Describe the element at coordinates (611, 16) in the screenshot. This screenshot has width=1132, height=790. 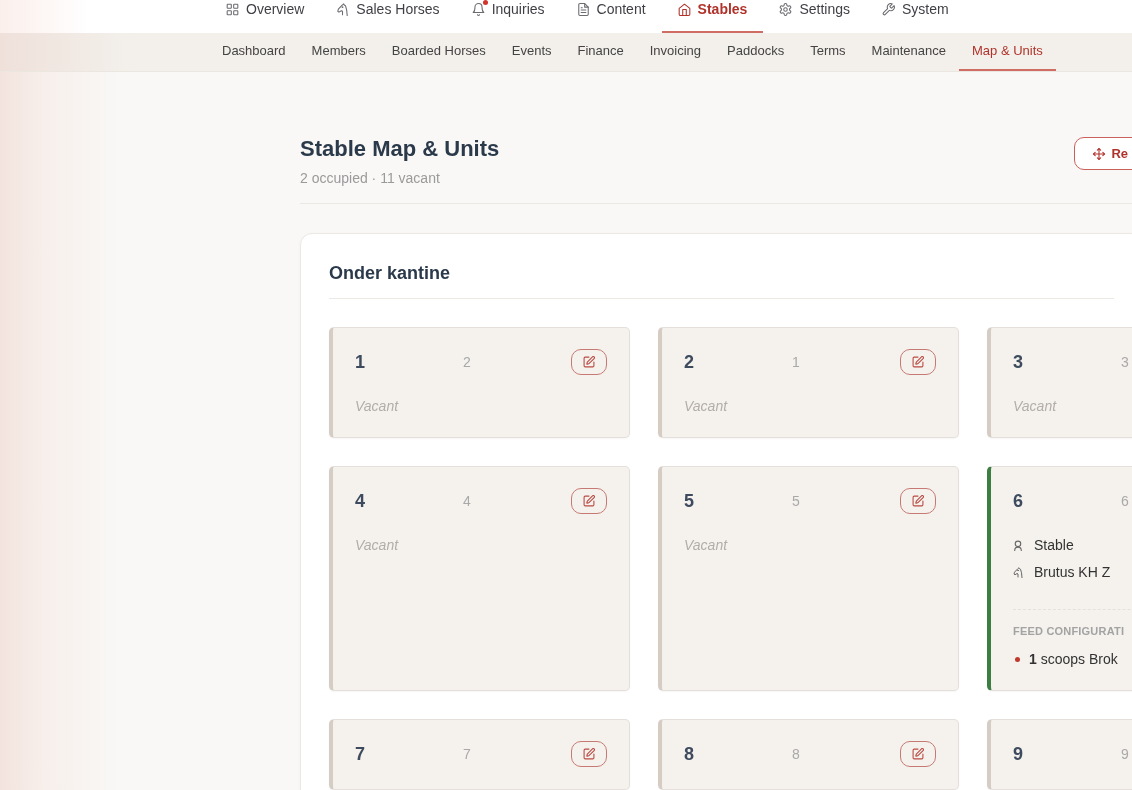
I see `nav-tab: Content` at that location.